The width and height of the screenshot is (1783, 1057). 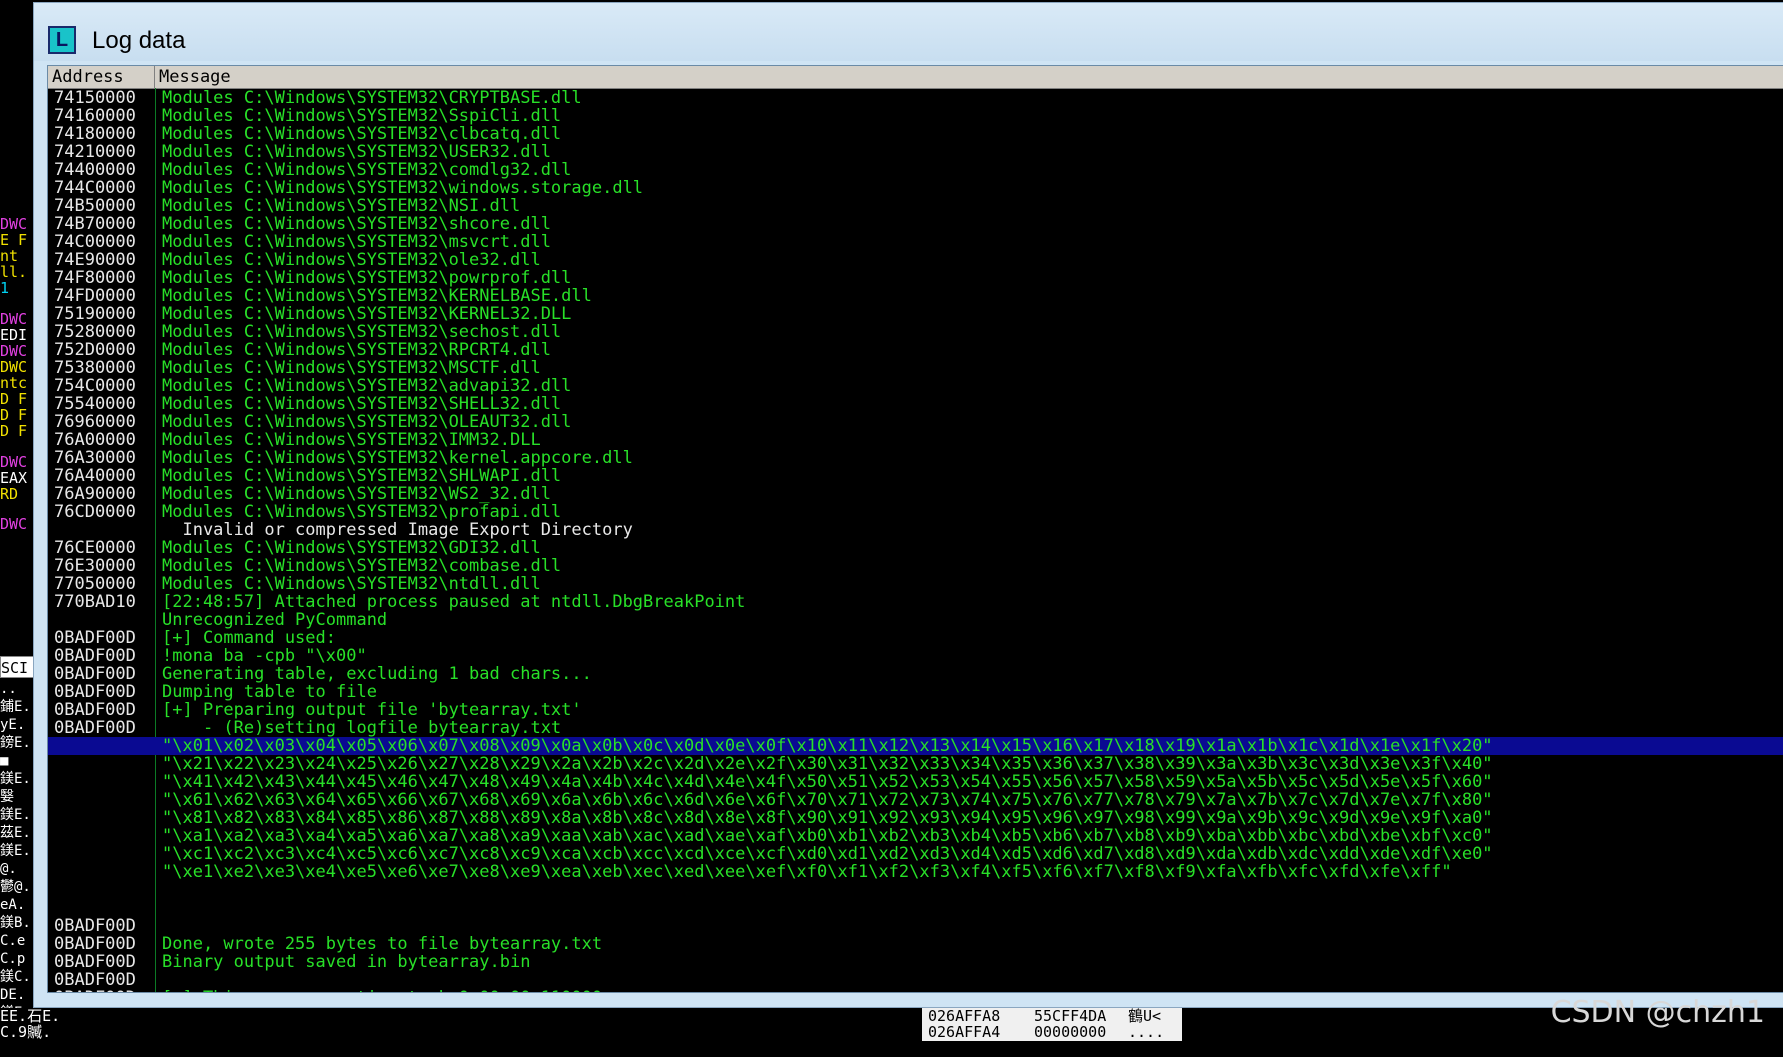 What do you see at coordinates (969, 77) in the screenshot?
I see `column-header-message: Message` at bounding box center [969, 77].